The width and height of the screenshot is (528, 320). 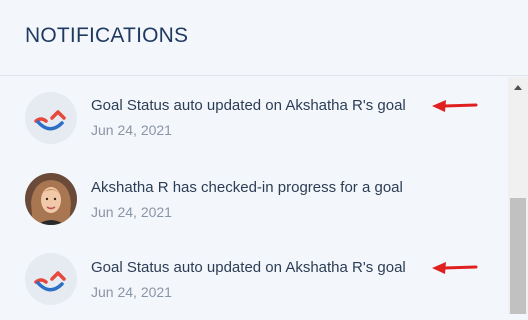 What do you see at coordinates (107, 35) in the screenshot?
I see `page-title: NOTIFICATIONS` at bounding box center [107, 35].